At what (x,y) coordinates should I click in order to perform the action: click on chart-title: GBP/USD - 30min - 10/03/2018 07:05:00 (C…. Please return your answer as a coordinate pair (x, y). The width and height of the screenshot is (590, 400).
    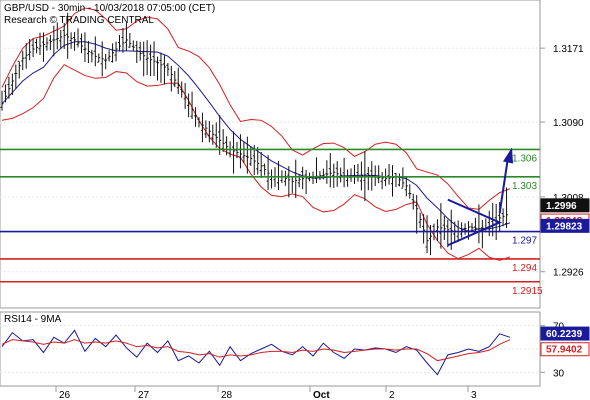
    Looking at the image, I should click on (109, 8).